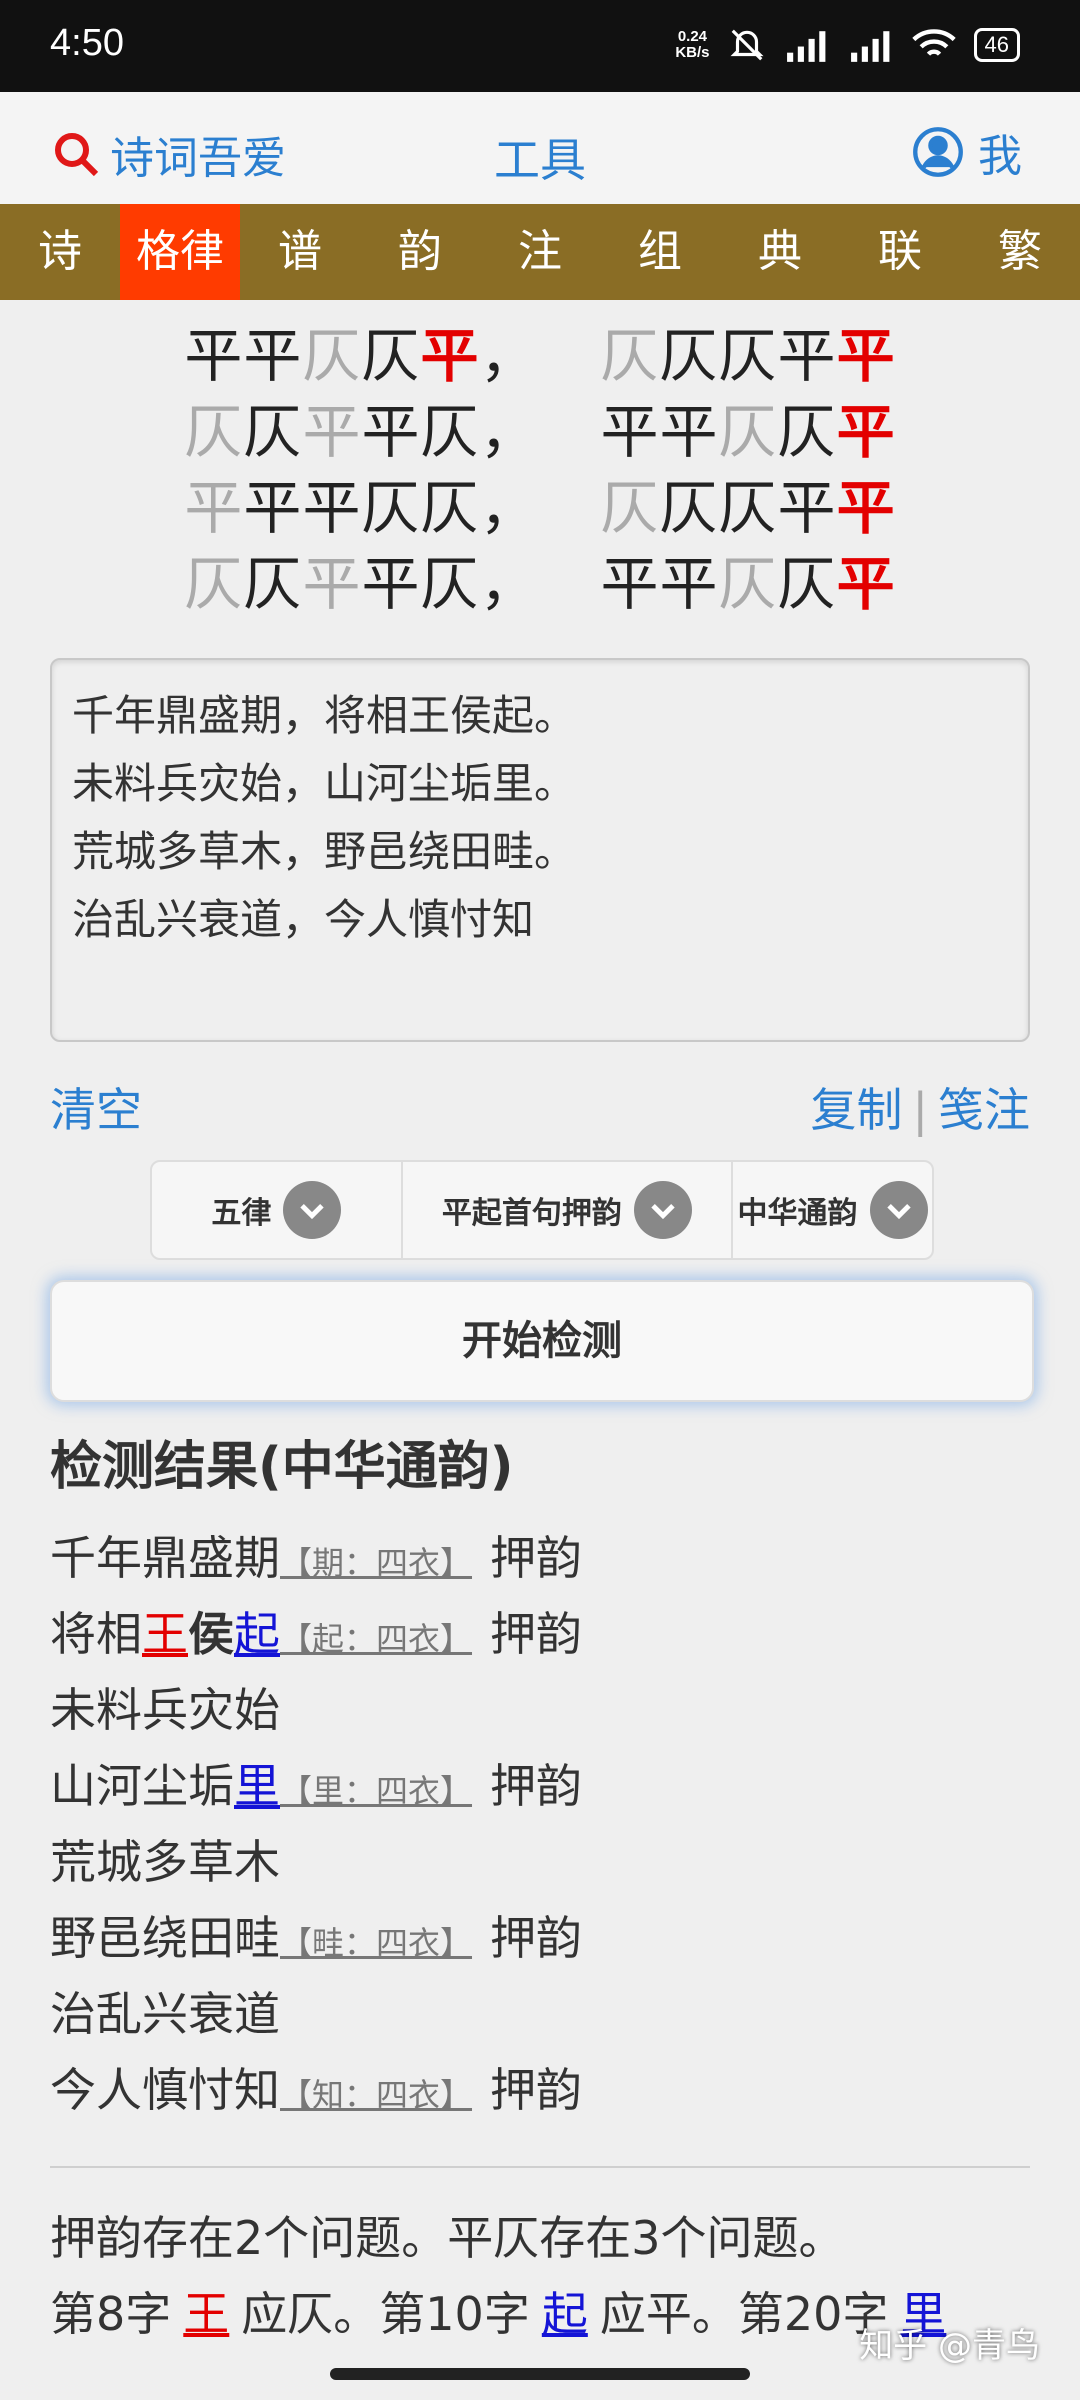 This screenshot has height=2400, width=1080. I want to click on problem-1-position: 第8字, so click(111, 2314).